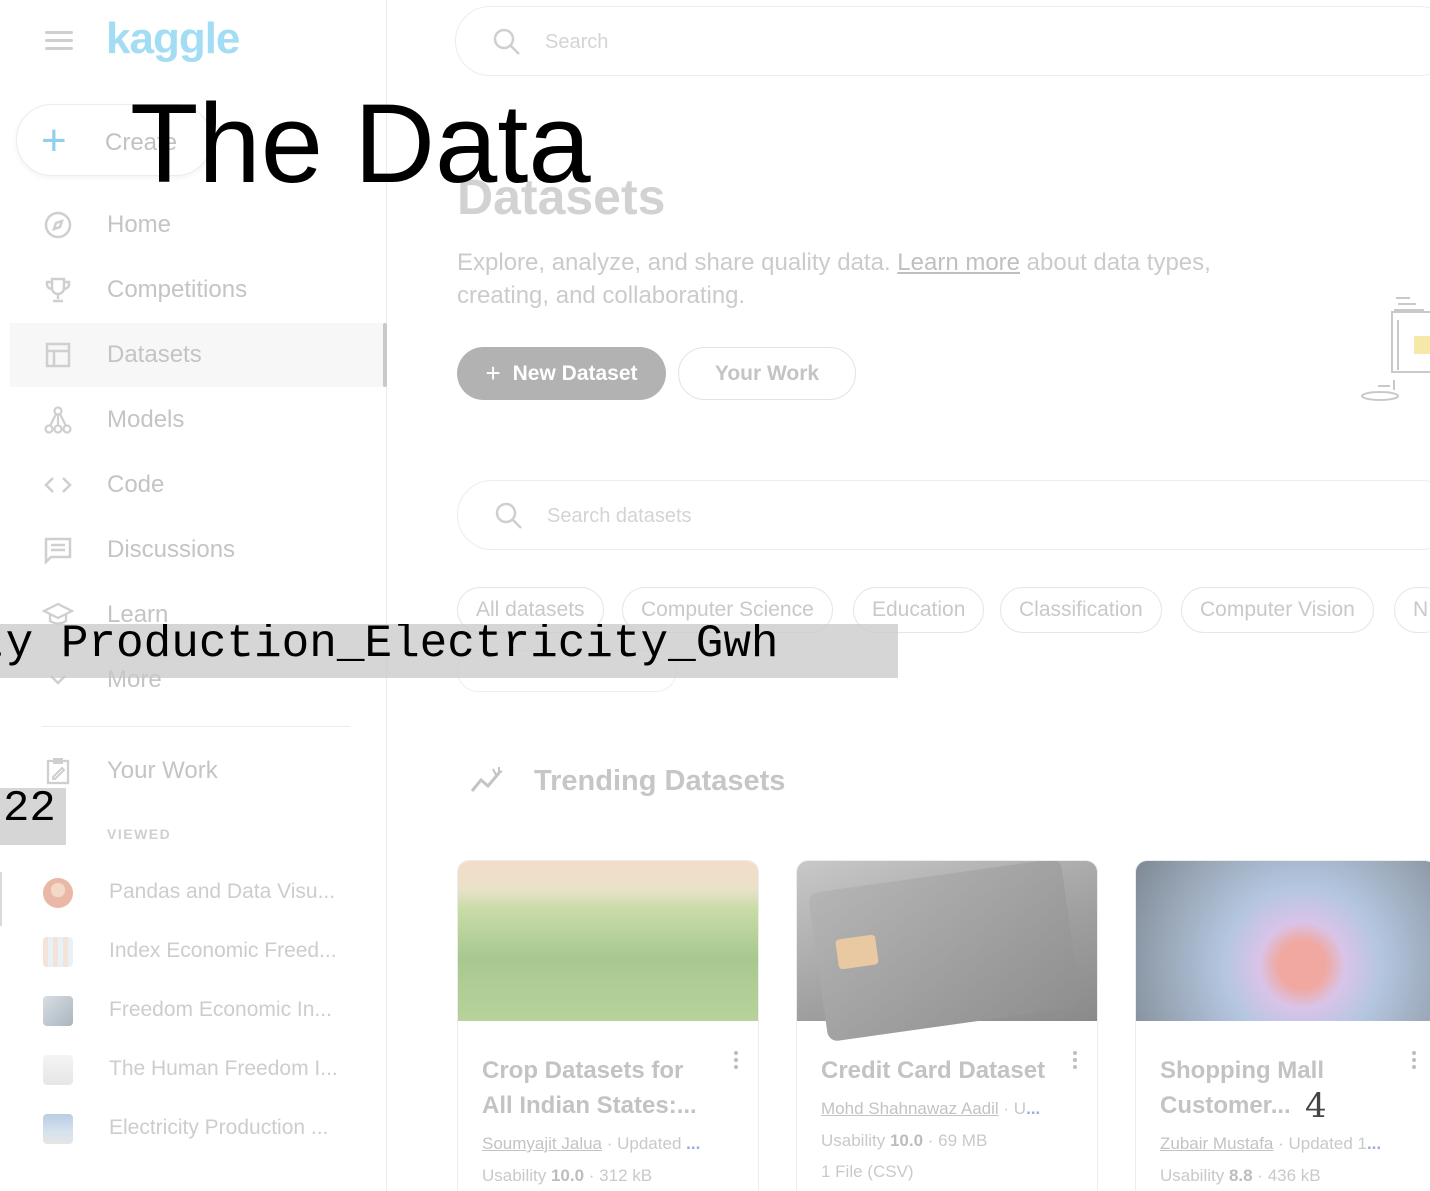 This screenshot has width=1430, height=1191. Describe the element at coordinates (154, 354) in the screenshot. I see `sidebar-item-label: Datasets` at that location.